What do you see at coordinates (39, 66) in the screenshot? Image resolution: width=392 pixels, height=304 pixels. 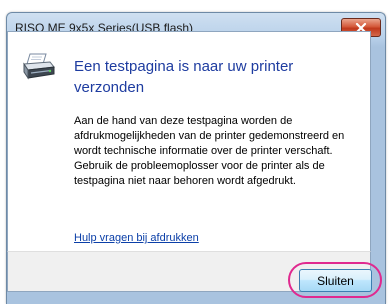 I see `printer-icon` at bounding box center [39, 66].